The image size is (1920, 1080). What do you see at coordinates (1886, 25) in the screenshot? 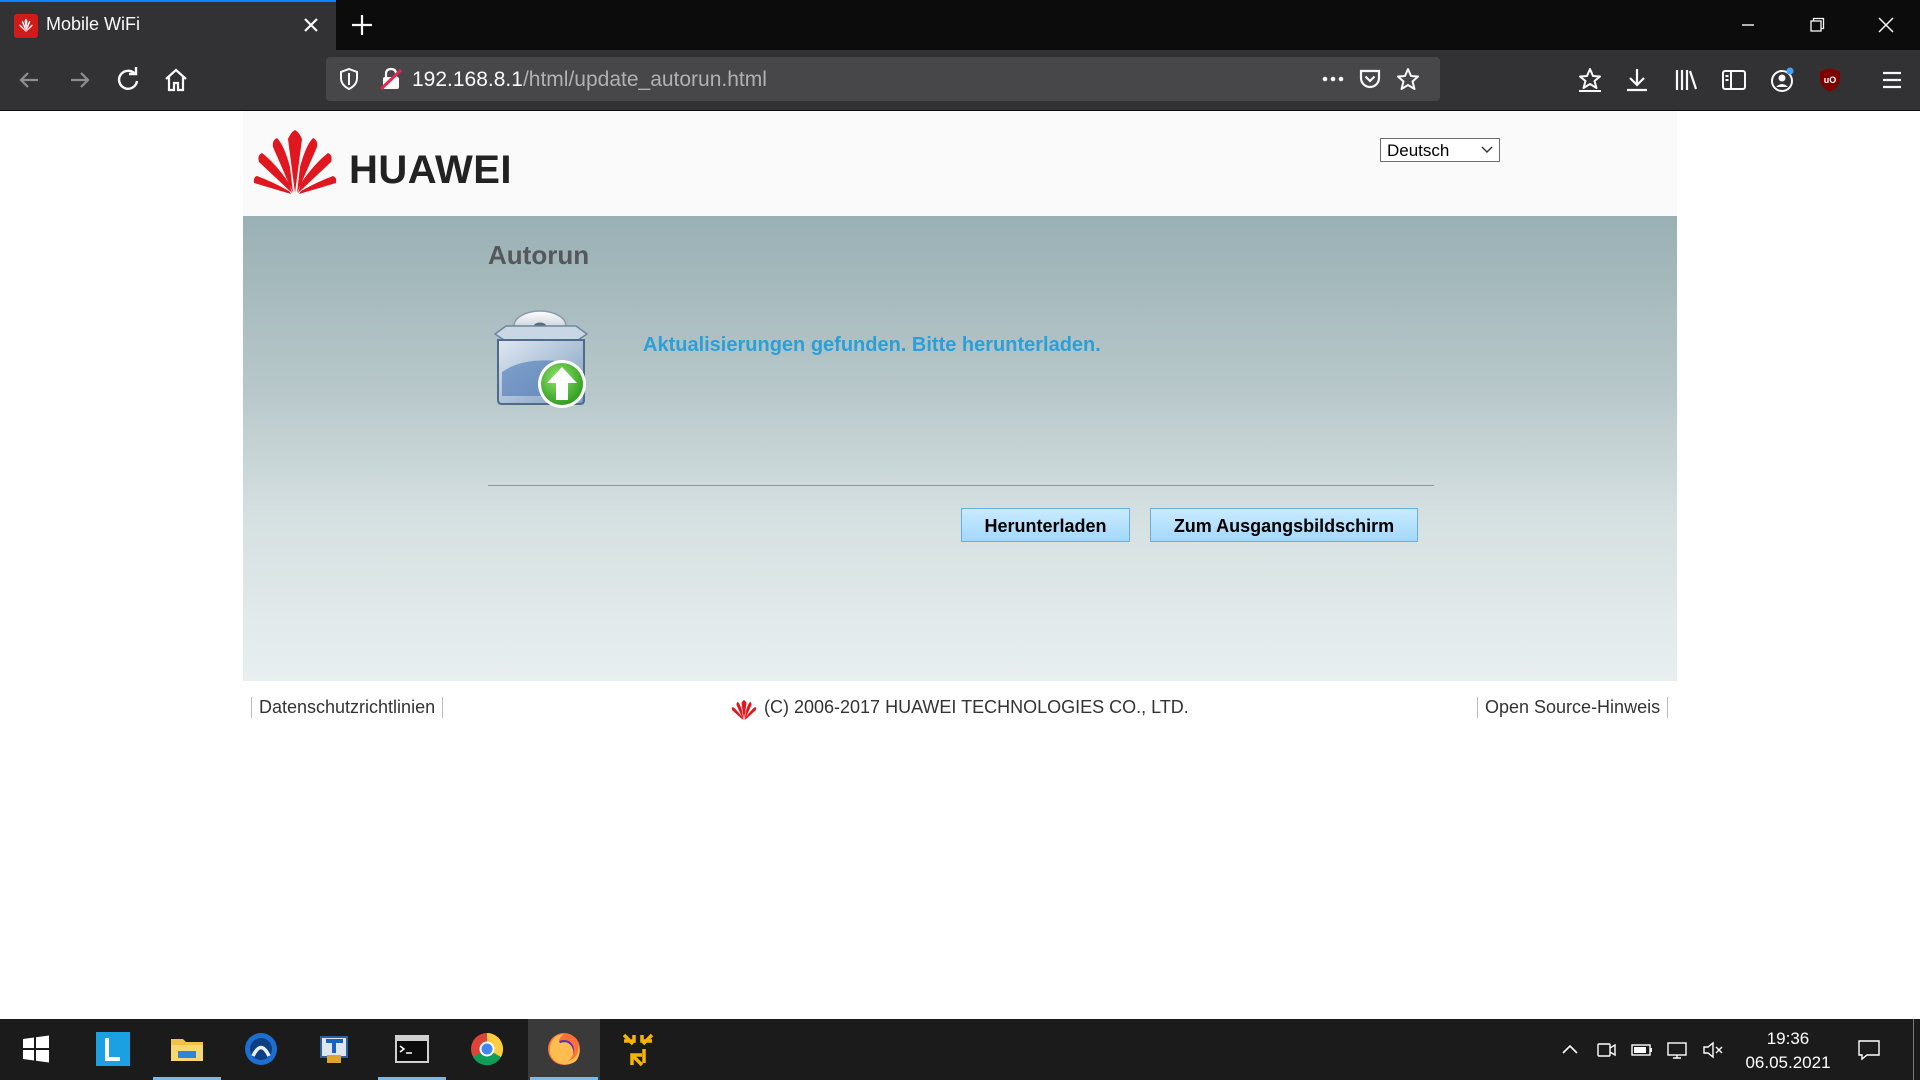
I see `close-window-icon` at bounding box center [1886, 25].